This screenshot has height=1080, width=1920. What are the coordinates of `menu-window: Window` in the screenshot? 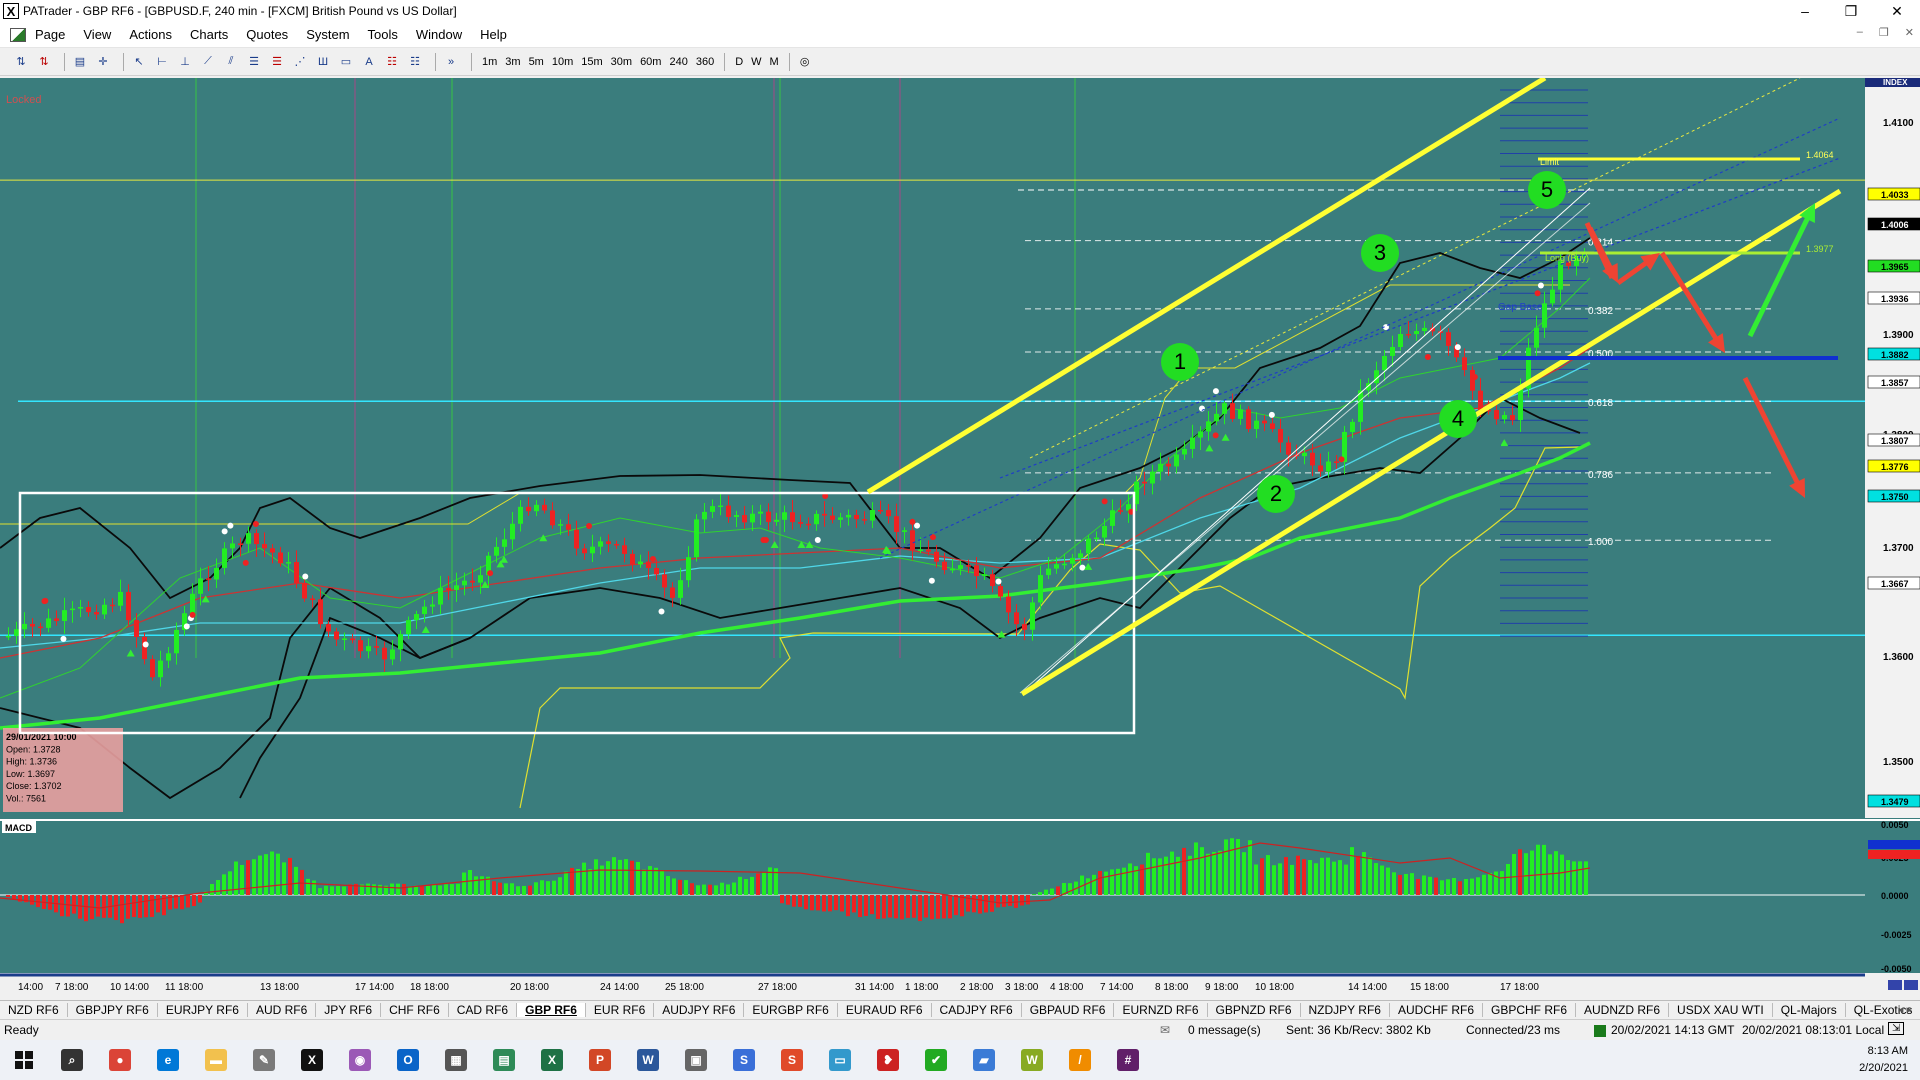 It's located at (439, 34).